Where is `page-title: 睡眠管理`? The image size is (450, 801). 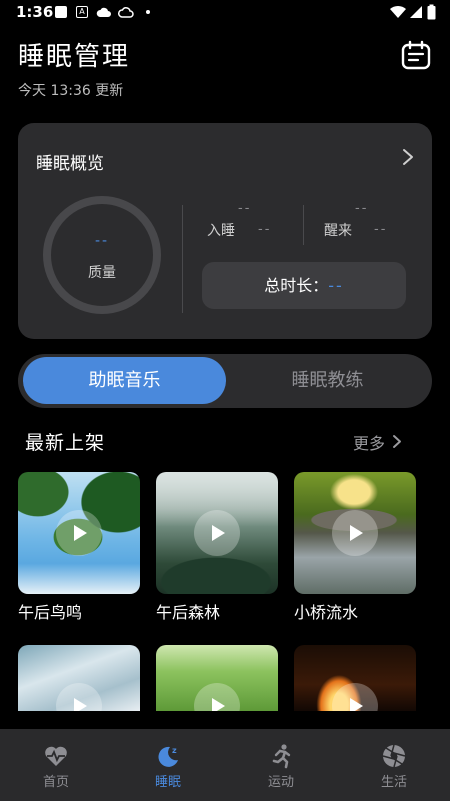
page-title: 睡眠管理 is located at coordinates (74, 57).